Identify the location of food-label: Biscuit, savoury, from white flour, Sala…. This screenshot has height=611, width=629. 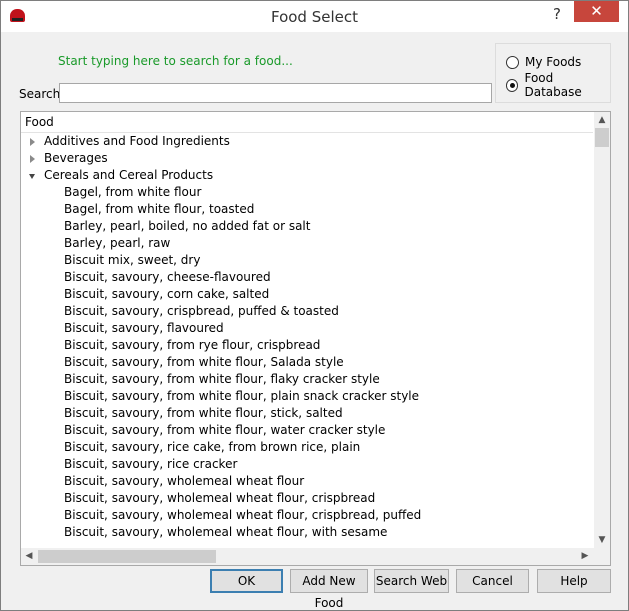
(204, 362).